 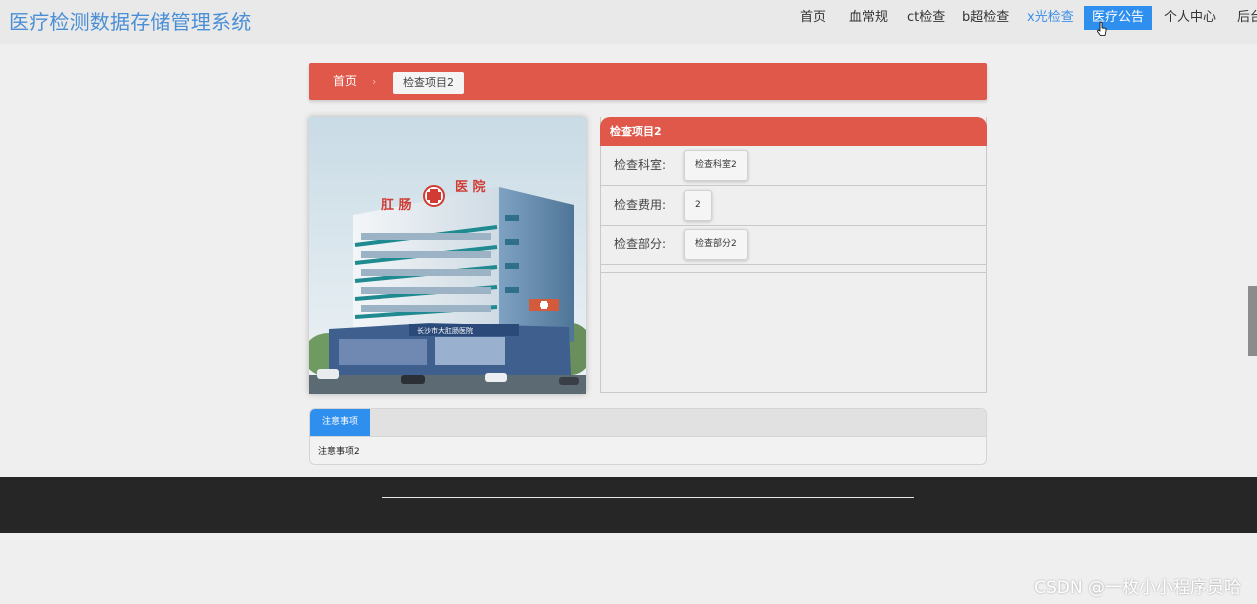 I want to click on notes-content: 注意事项2, so click(x=339, y=452).